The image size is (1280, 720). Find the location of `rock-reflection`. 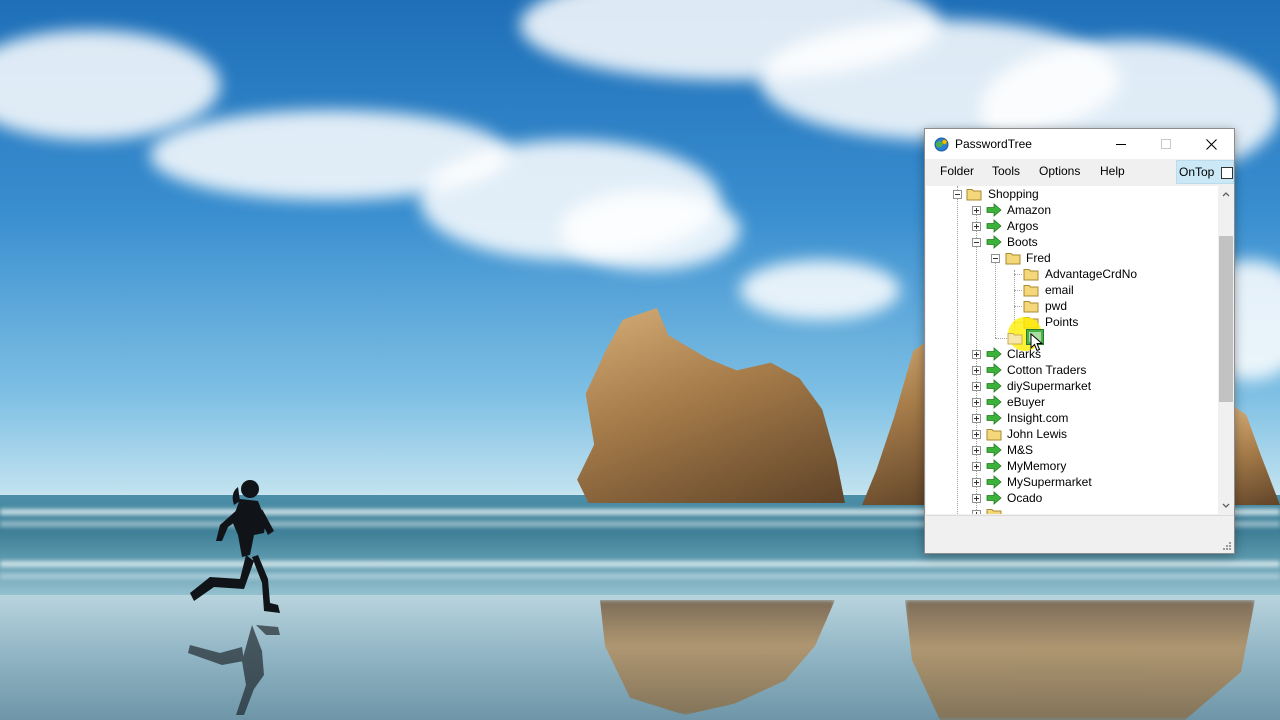

rock-reflection is located at coordinates (1080, 660).